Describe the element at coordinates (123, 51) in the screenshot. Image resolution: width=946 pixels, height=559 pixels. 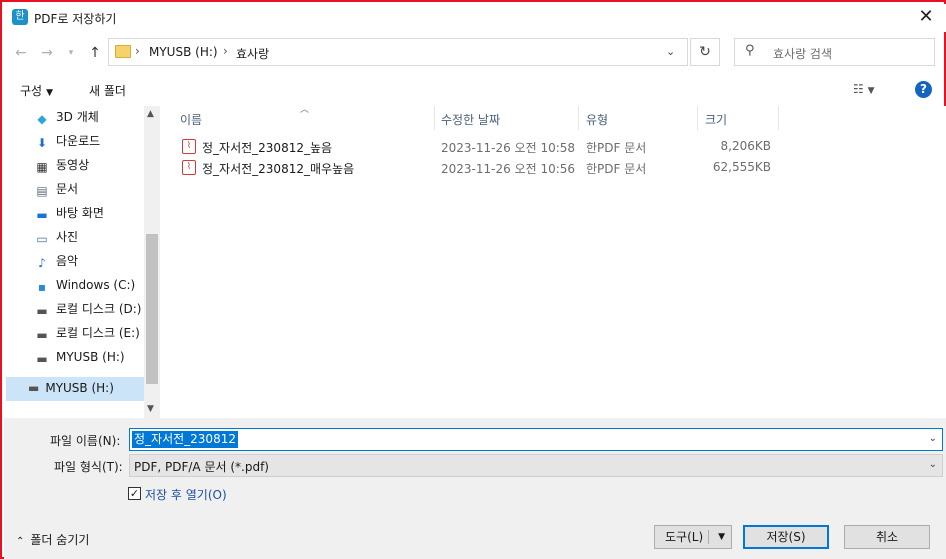
I see `folder-icon` at that location.